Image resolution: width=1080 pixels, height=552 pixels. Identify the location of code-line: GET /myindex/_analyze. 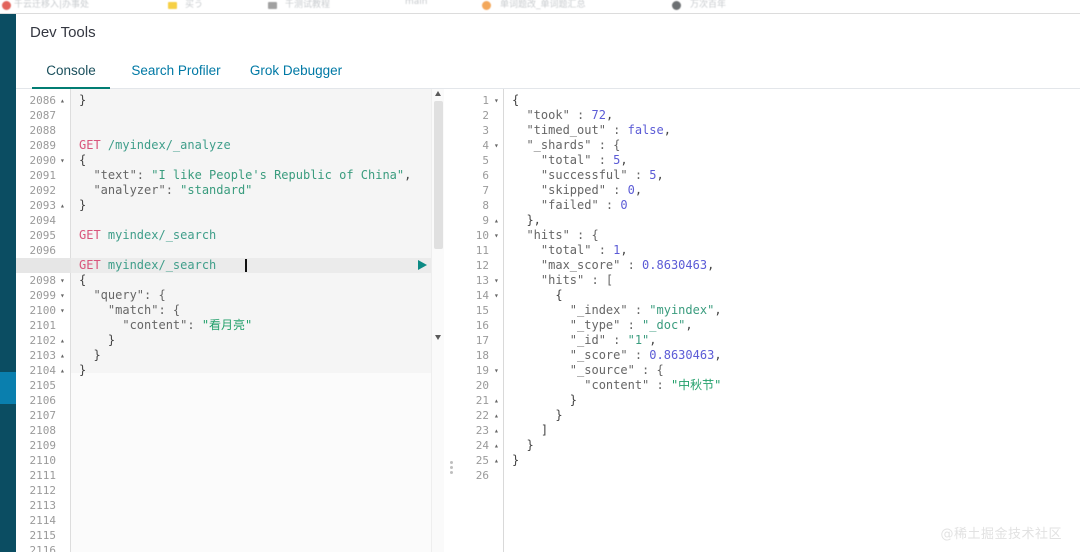
(155, 145).